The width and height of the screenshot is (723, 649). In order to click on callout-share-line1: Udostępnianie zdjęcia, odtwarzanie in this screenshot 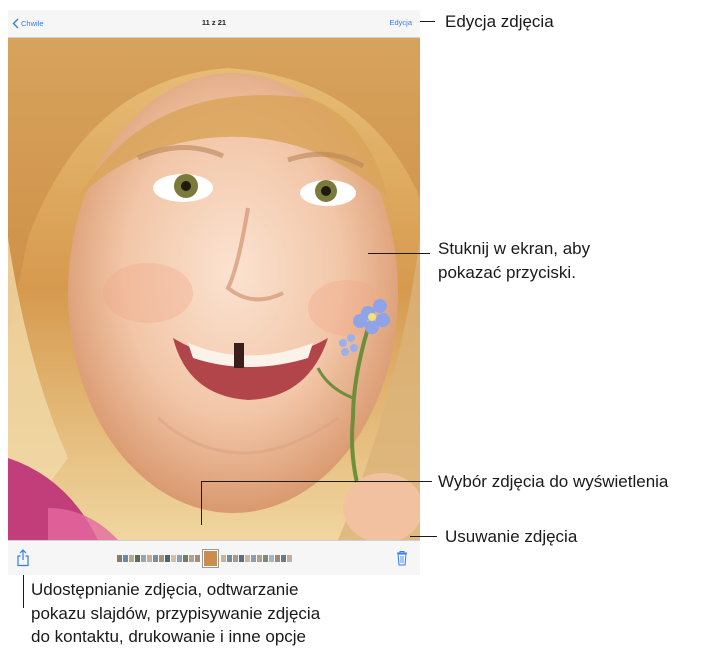, I will do `click(165, 589)`.